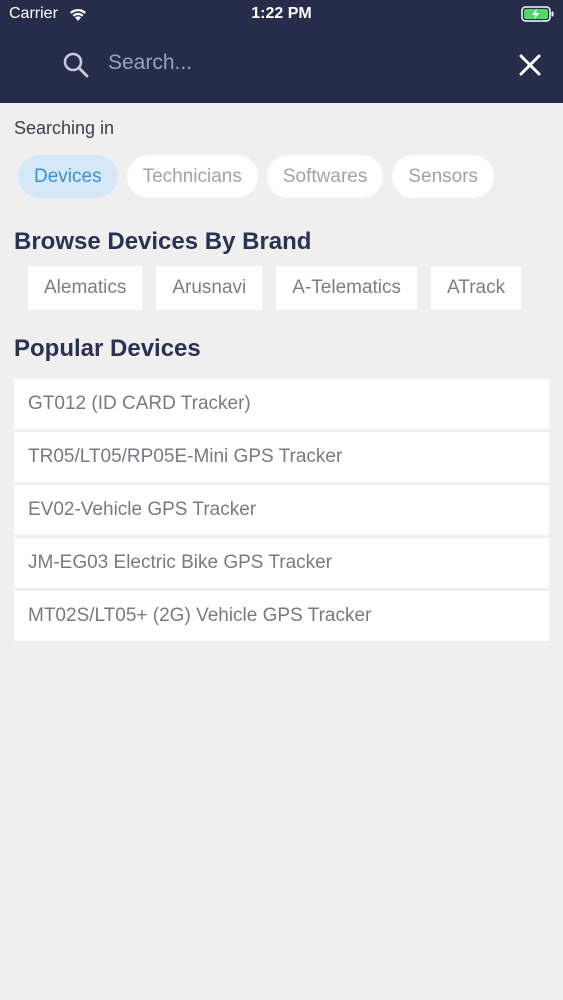  I want to click on list-item: MT02S/LT05+ (2G) Vehicle GPS Tracker, so click(281, 616).